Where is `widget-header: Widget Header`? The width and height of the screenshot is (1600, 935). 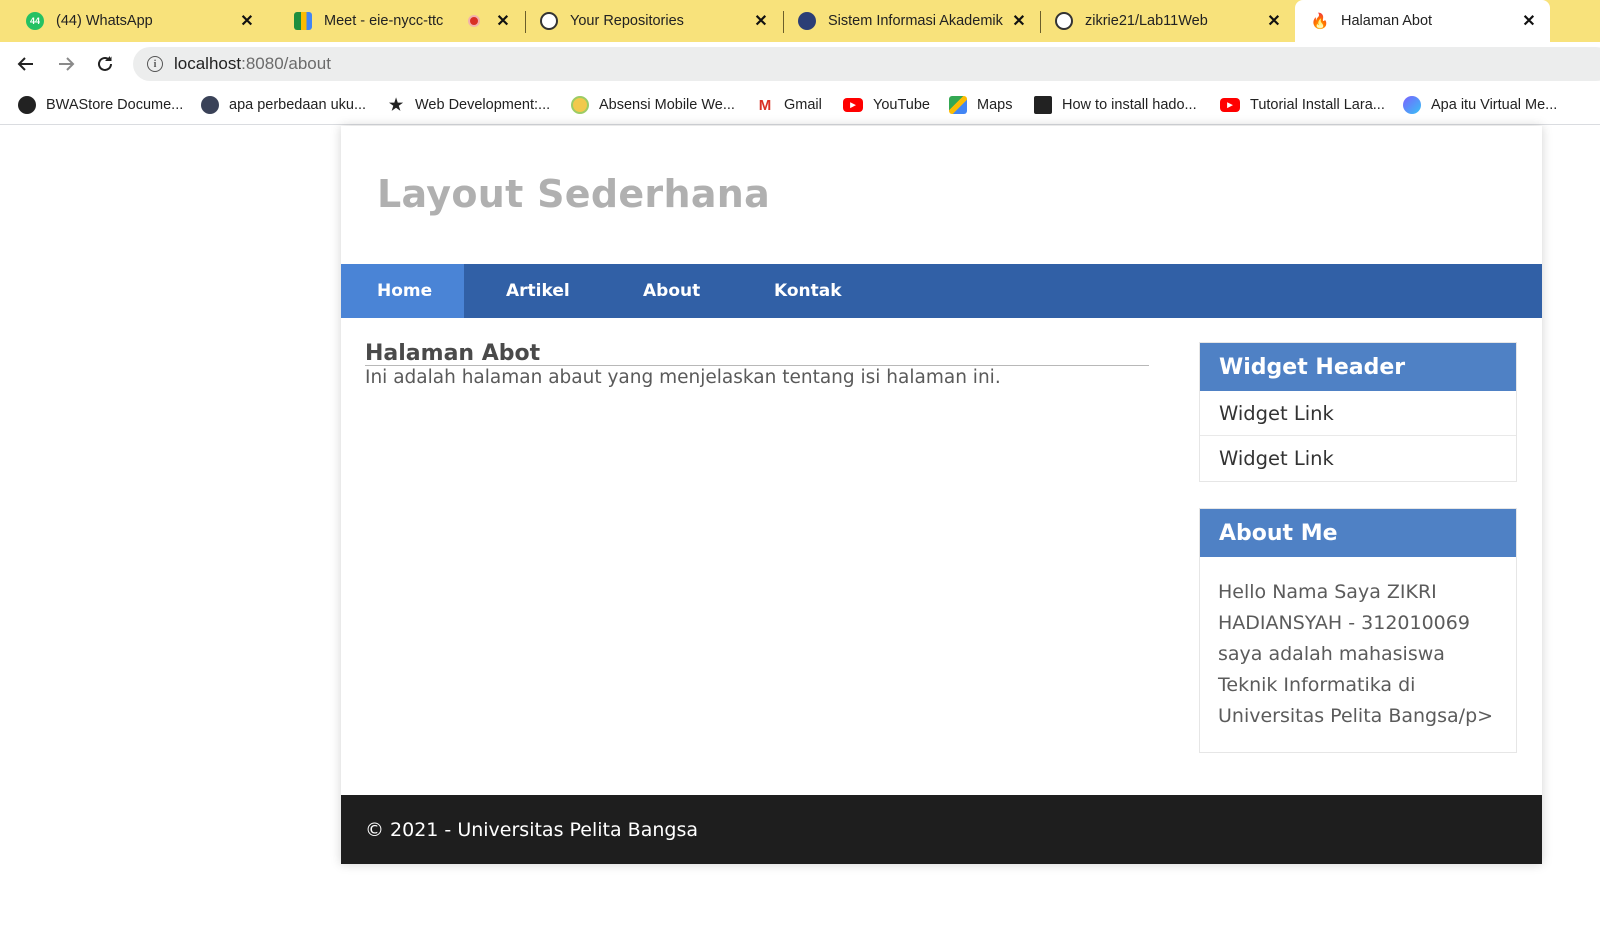
widget-header: Widget Header is located at coordinates (1358, 367).